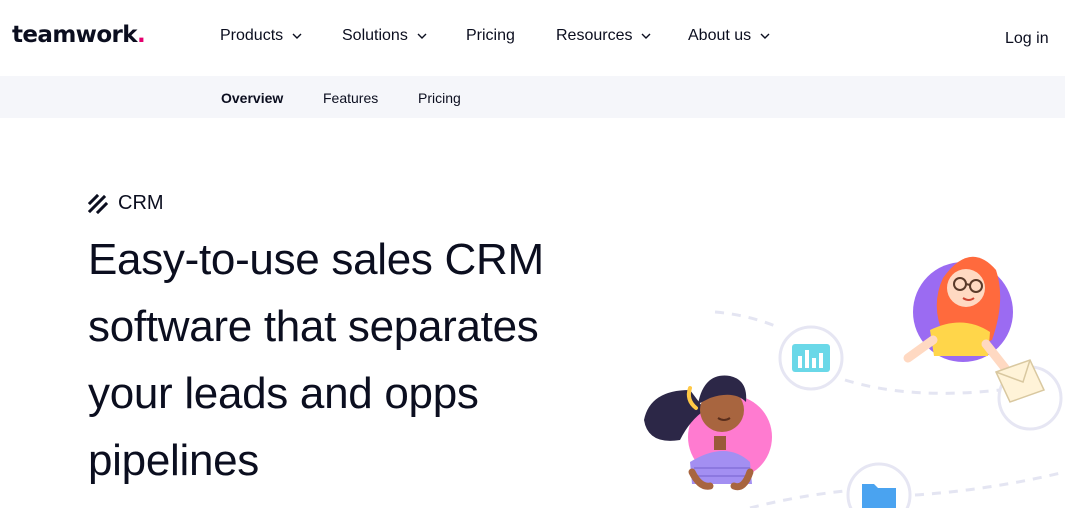  What do you see at coordinates (439, 98) in the screenshot?
I see `subnav-pricing: Pricing` at bounding box center [439, 98].